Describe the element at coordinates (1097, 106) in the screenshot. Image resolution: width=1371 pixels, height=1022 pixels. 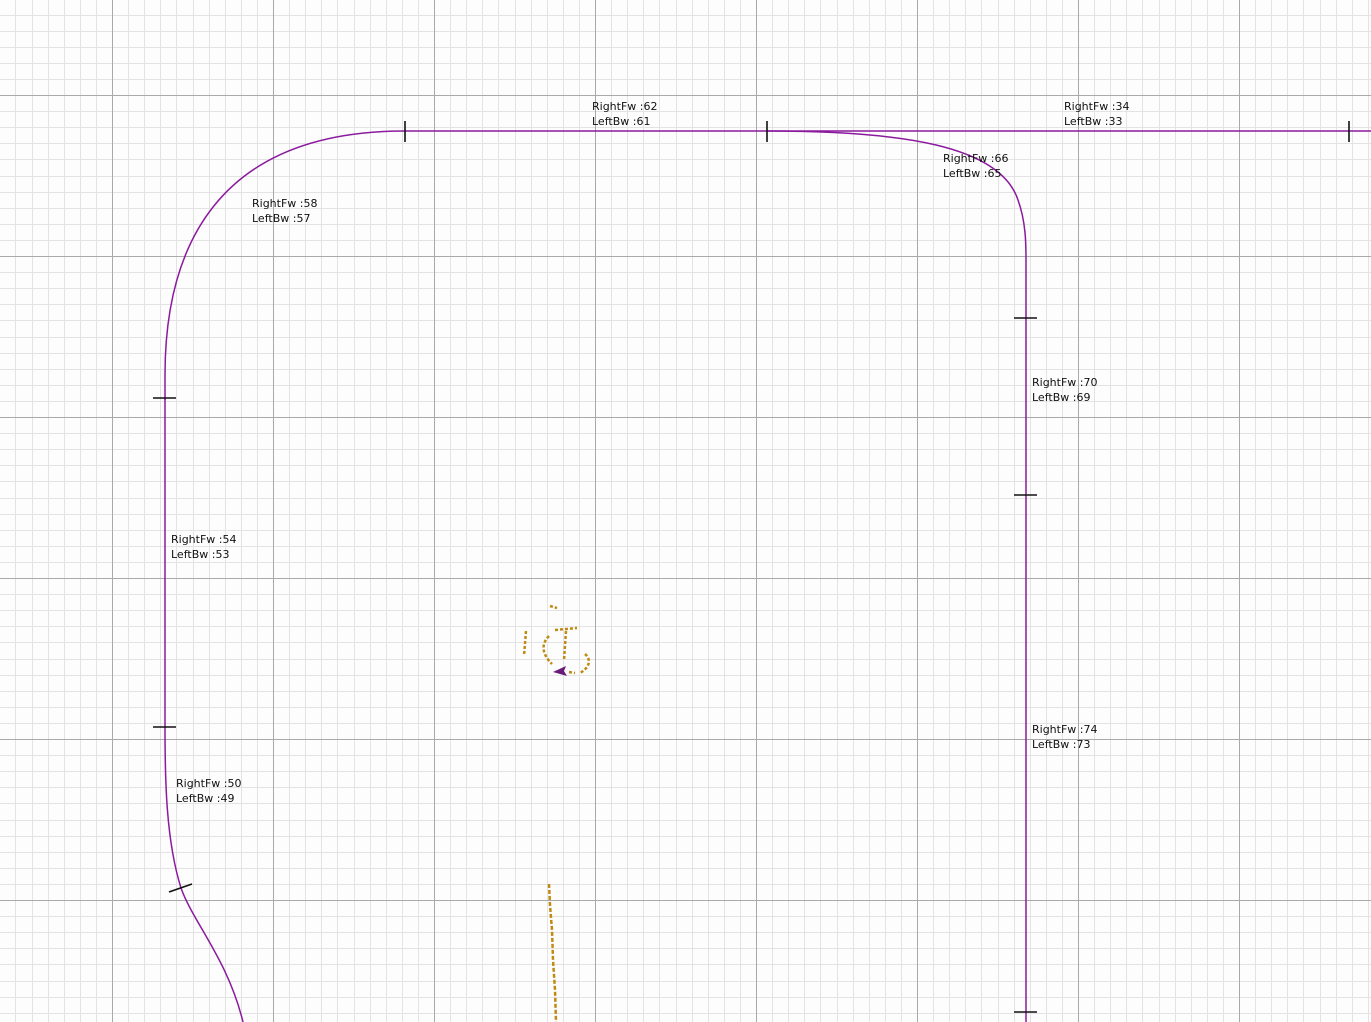
I see `right-fw-label: RightFw :34` at that location.